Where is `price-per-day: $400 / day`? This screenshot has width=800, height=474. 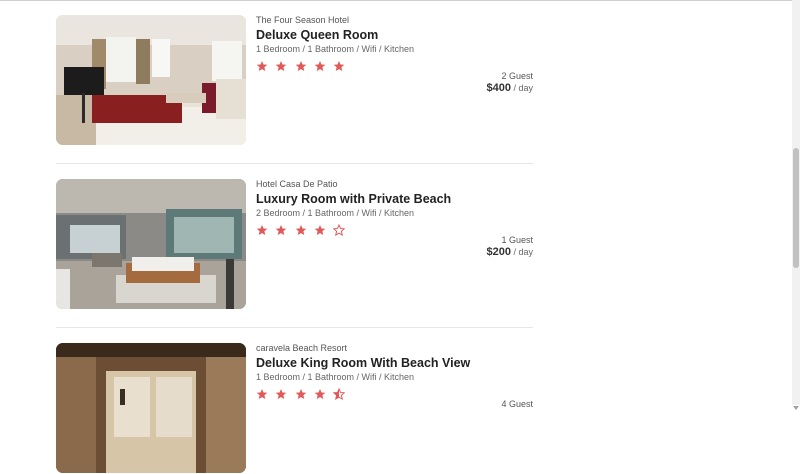 price-per-day: $400 / day is located at coordinates (509, 88).